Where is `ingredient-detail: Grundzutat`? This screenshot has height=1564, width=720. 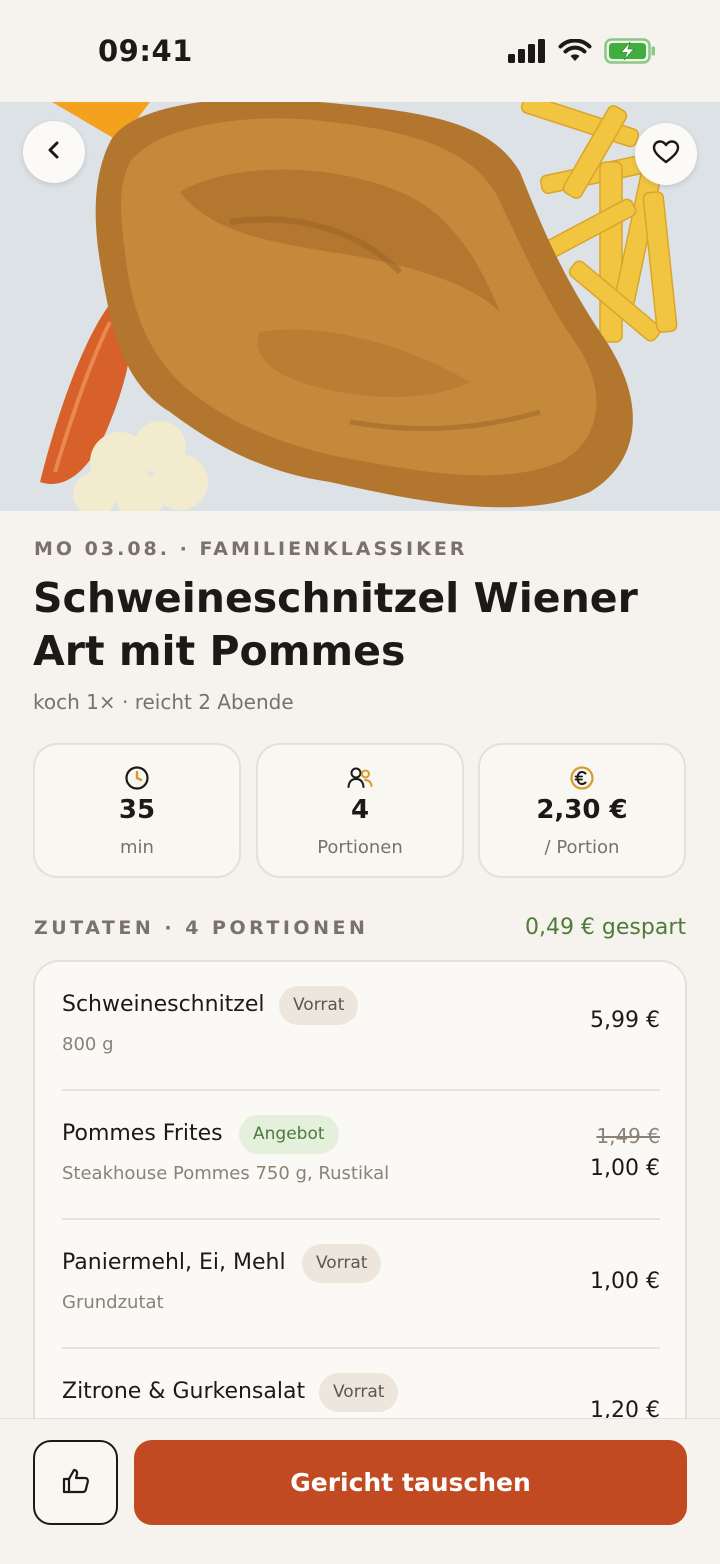 ingredient-detail: Grundzutat is located at coordinates (113, 1302).